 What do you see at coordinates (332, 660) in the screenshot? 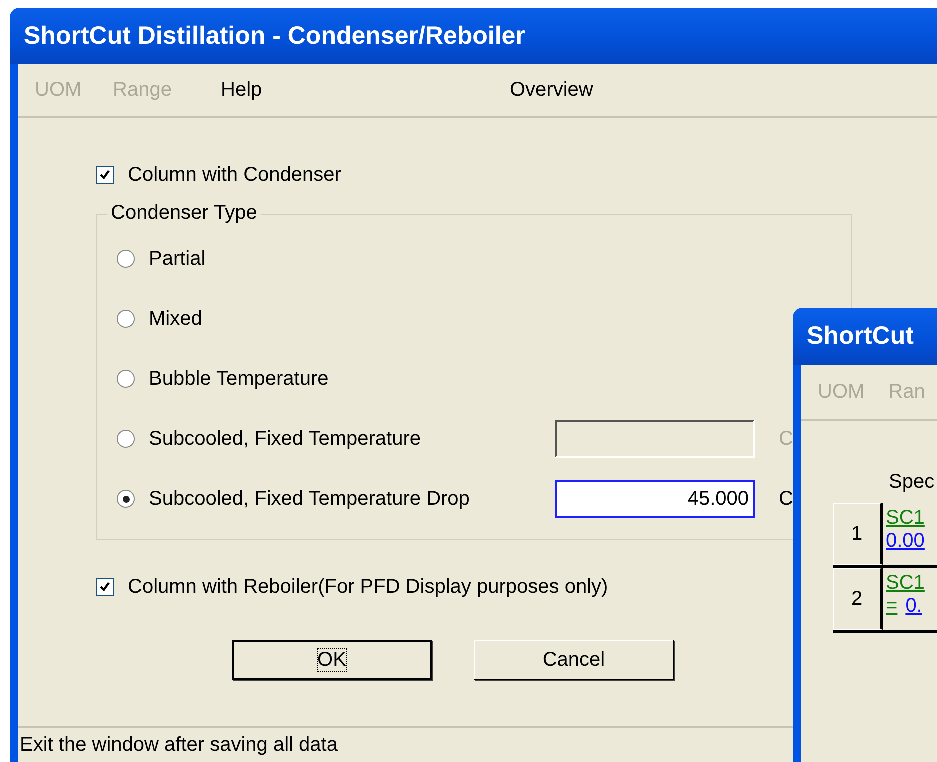
I see `ok-button: OK` at bounding box center [332, 660].